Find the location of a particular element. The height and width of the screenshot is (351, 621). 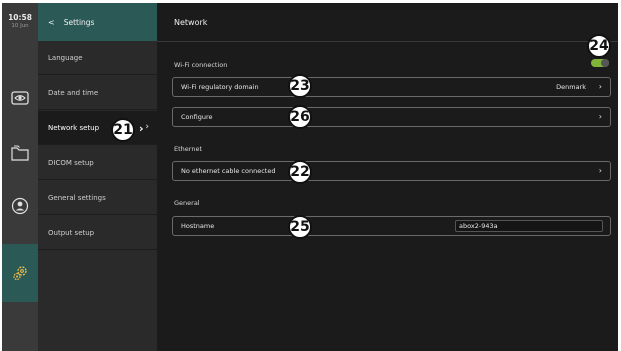

menu-item-general-settings: General settings is located at coordinates (97, 198).